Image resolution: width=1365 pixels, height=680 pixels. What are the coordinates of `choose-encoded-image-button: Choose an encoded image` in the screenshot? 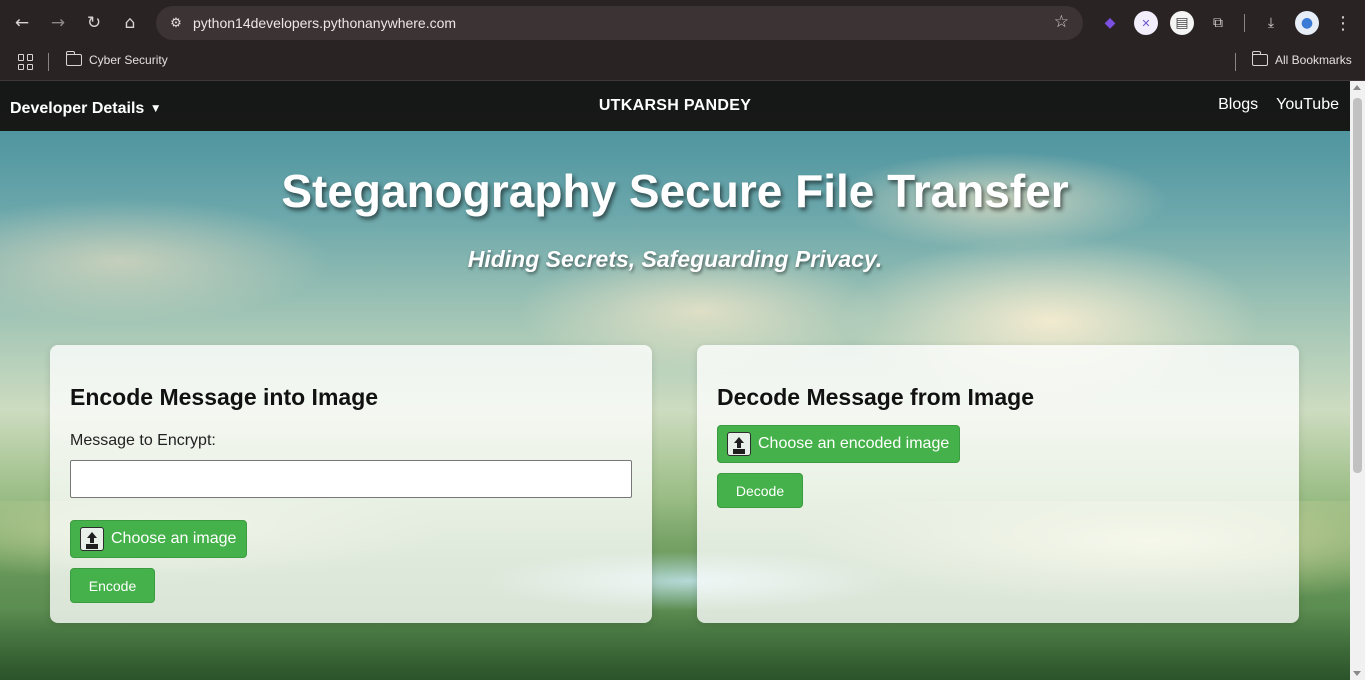 It's located at (839, 444).